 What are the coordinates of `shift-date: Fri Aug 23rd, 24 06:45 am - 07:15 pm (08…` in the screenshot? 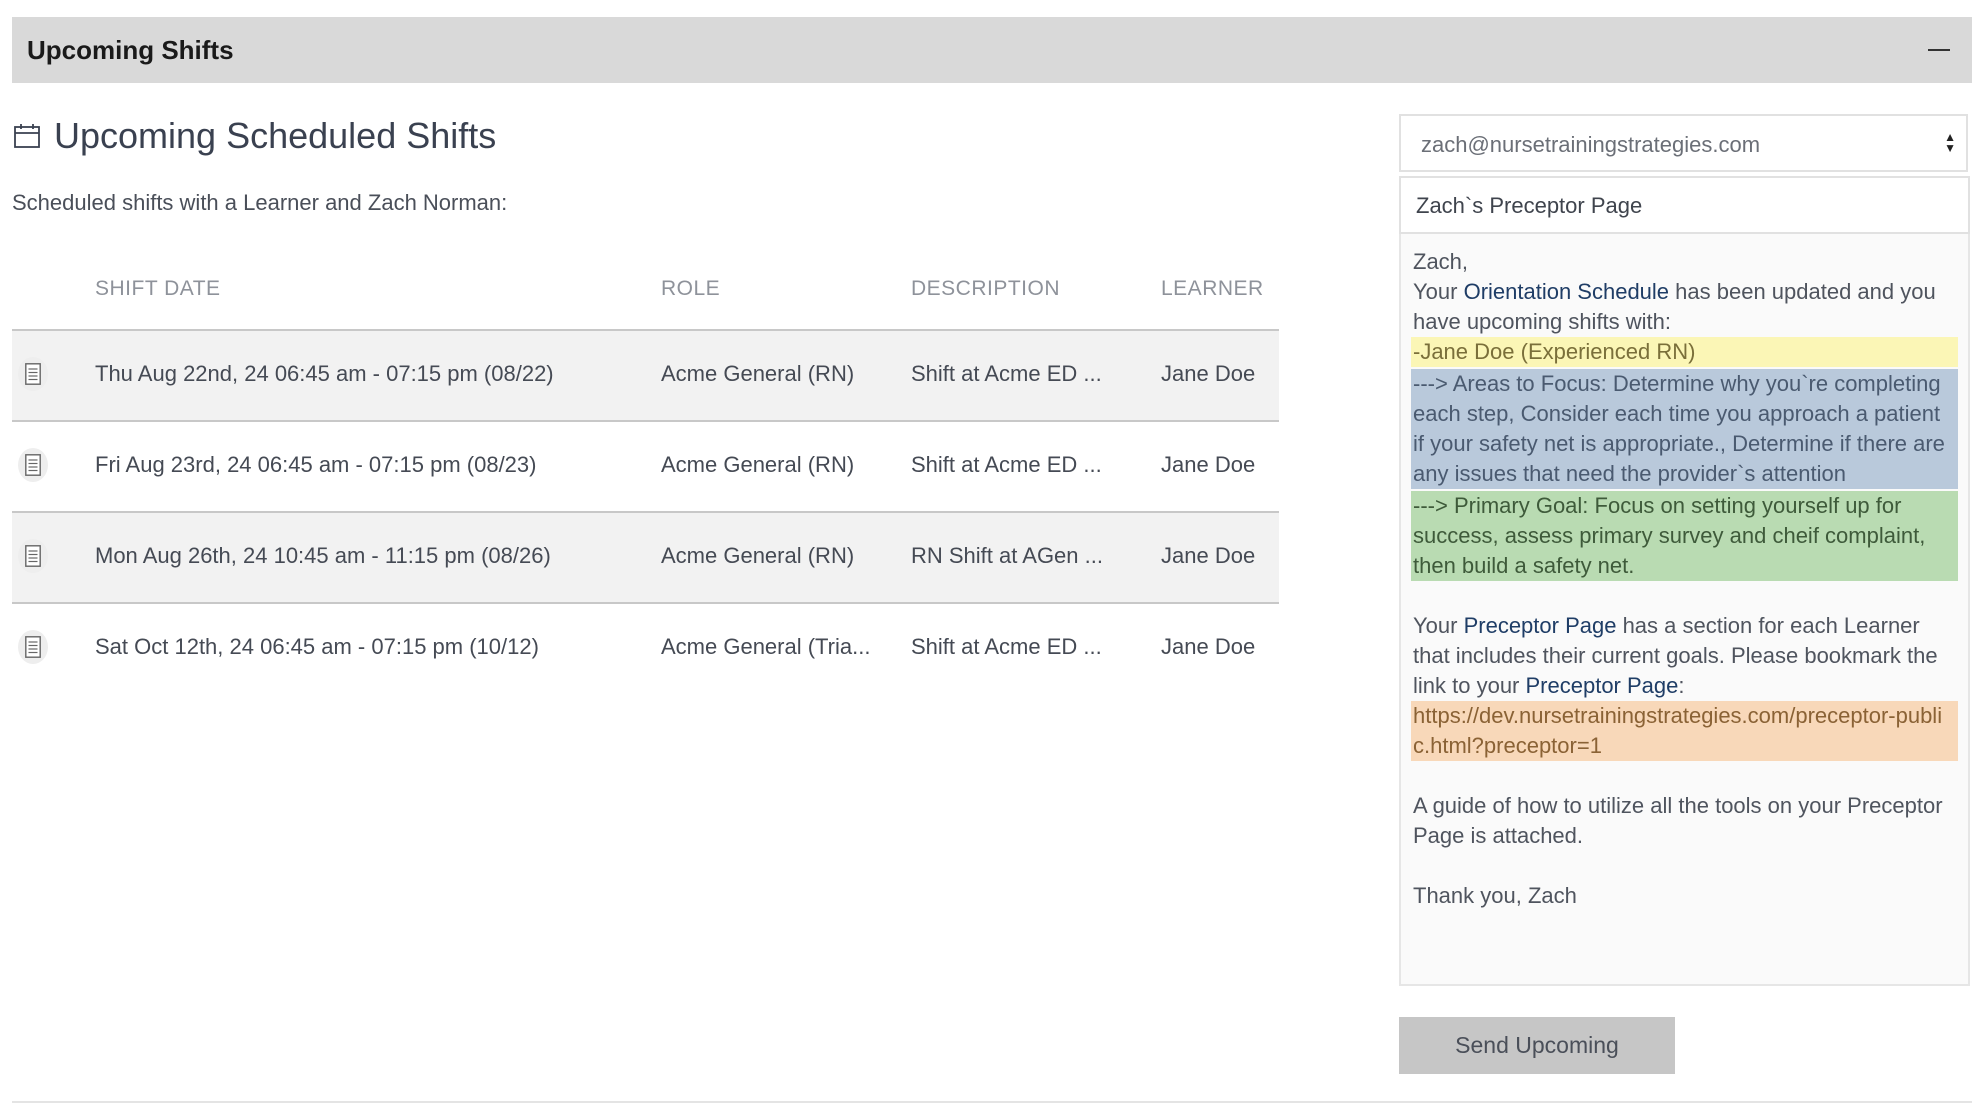 It's located at (316, 464).